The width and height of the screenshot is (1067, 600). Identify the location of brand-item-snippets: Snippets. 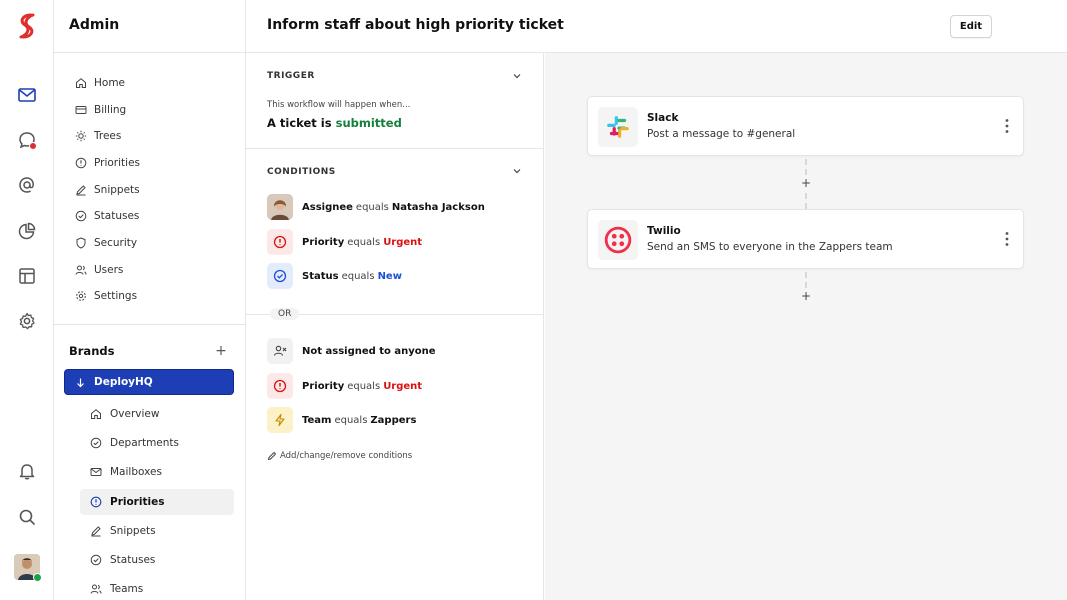
(157, 531).